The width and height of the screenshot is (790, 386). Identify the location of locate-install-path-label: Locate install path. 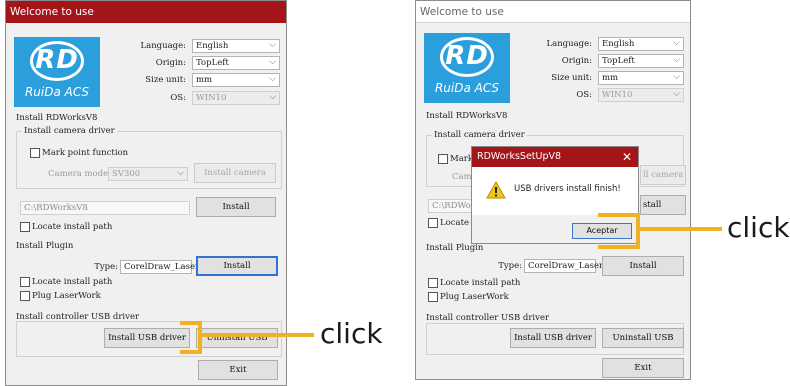
(72, 227).